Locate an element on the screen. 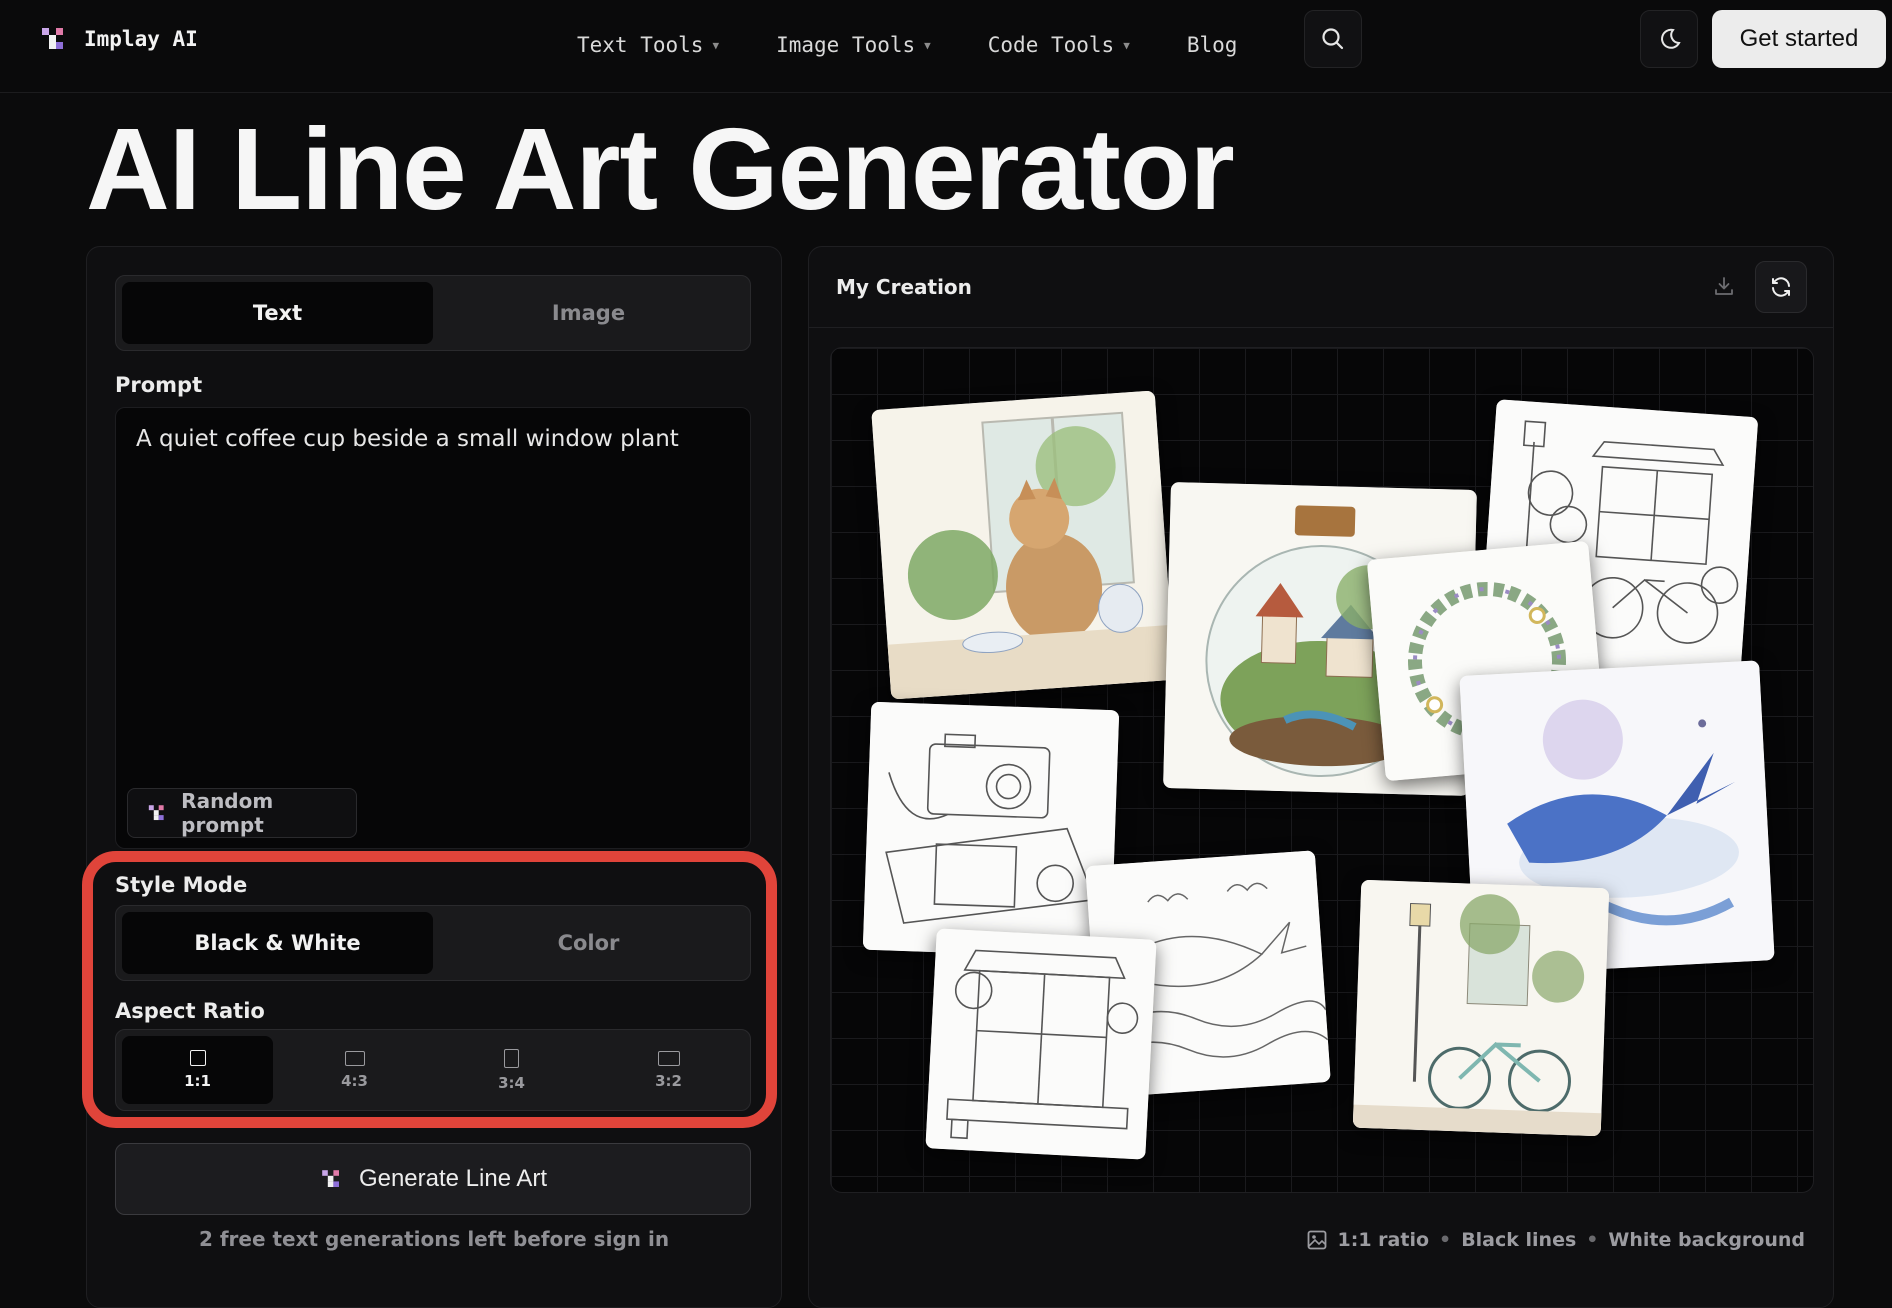 The image size is (1892, 1308). input-mode-tabs: Text Image is located at coordinates (433, 313).